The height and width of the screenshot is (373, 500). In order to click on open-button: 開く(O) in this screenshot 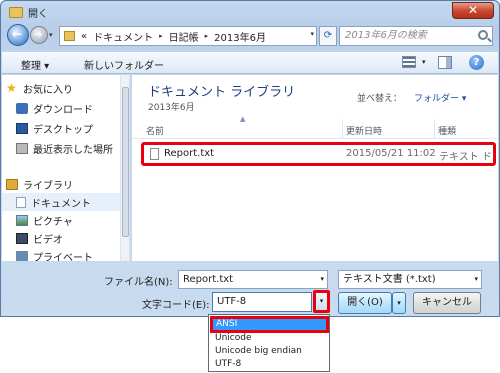, I will do `click(365, 303)`.